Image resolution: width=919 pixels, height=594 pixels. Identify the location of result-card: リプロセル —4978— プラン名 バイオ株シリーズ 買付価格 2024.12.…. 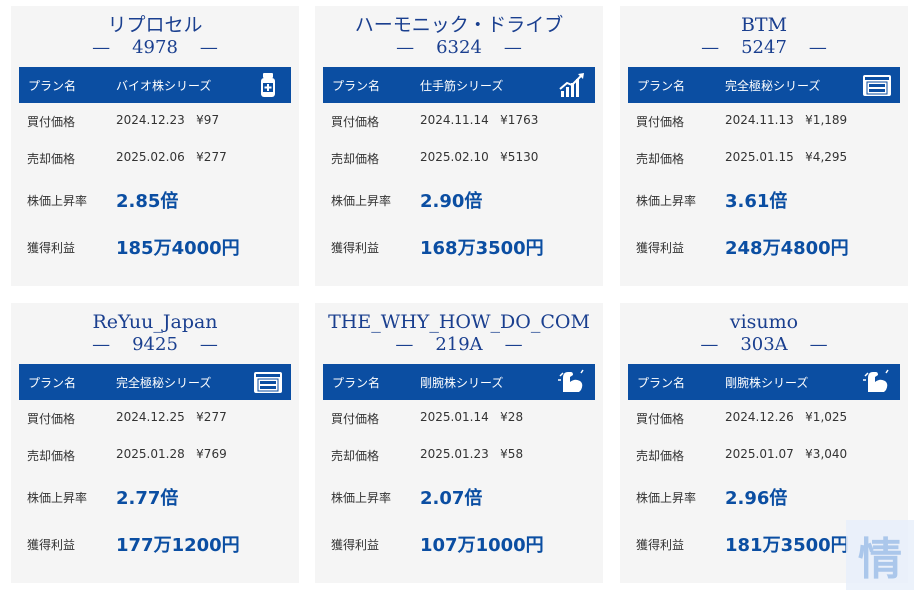
(155, 146).